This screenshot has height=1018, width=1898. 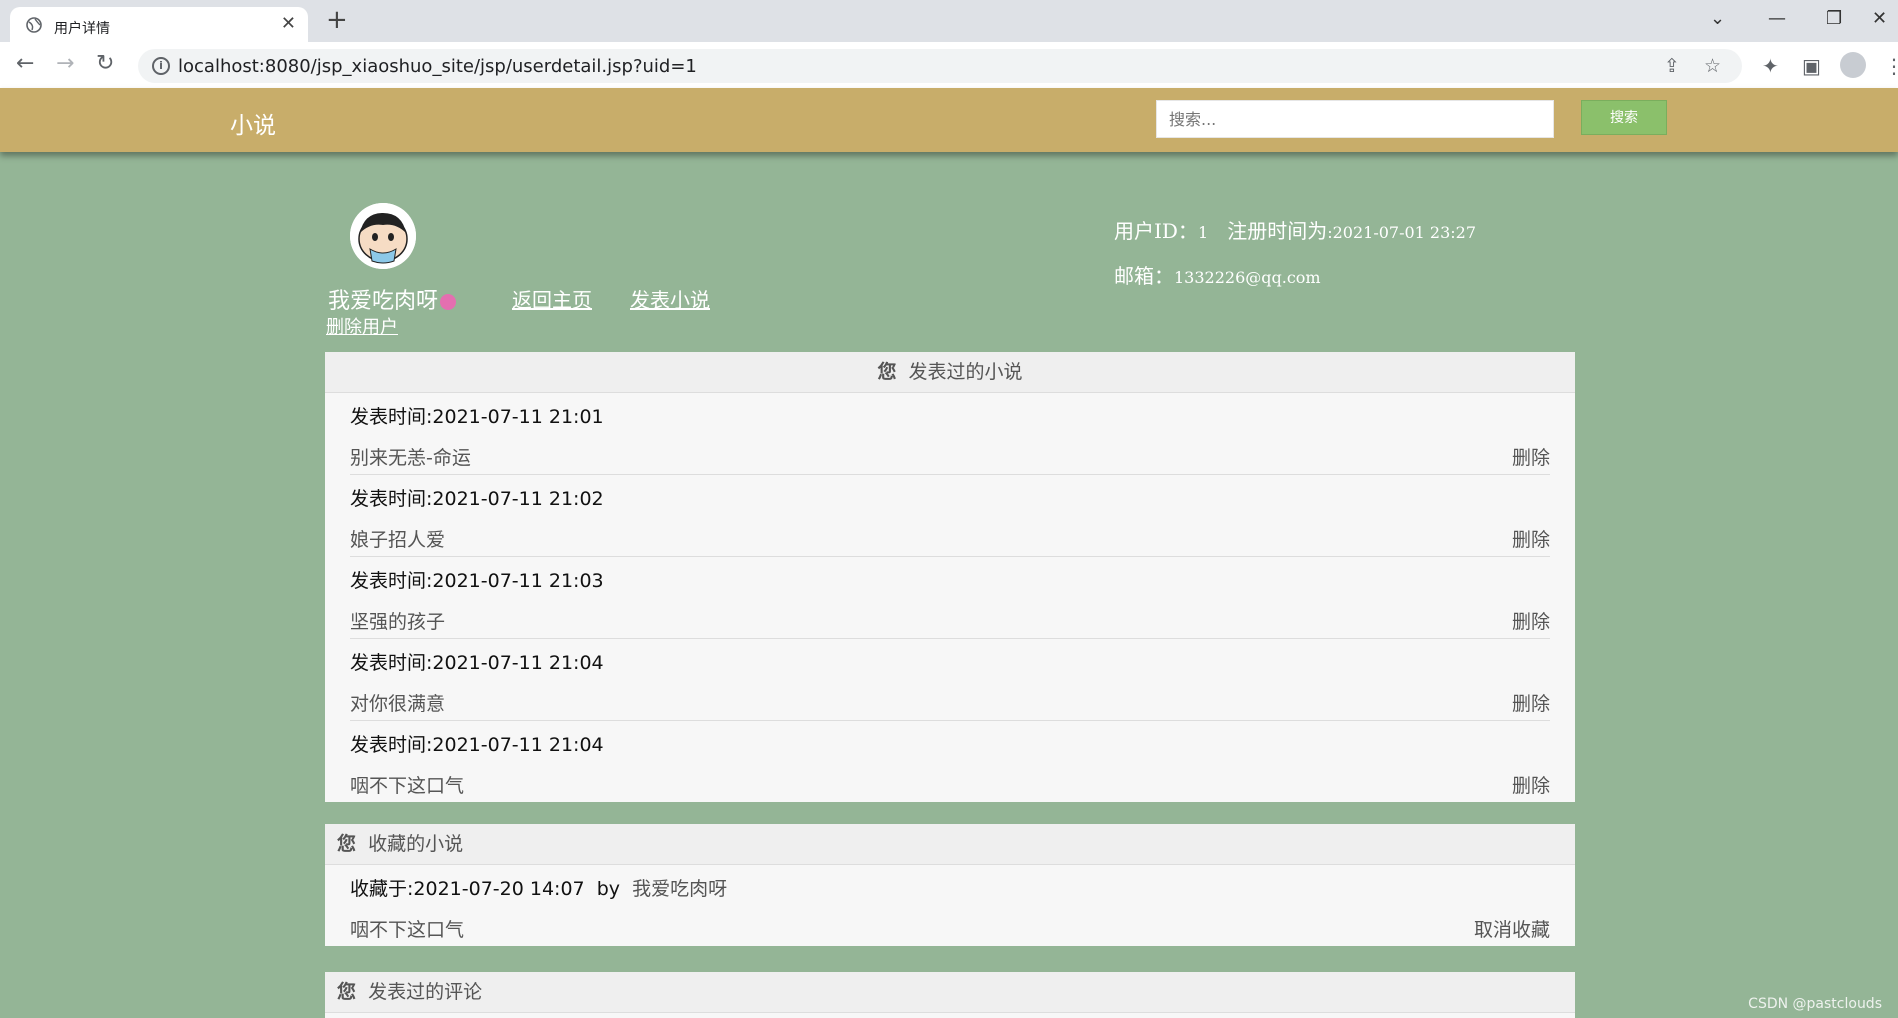 What do you see at coordinates (477, 581) in the screenshot?
I see `publish-time: 发表时间:2021-07-11 21:03` at bounding box center [477, 581].